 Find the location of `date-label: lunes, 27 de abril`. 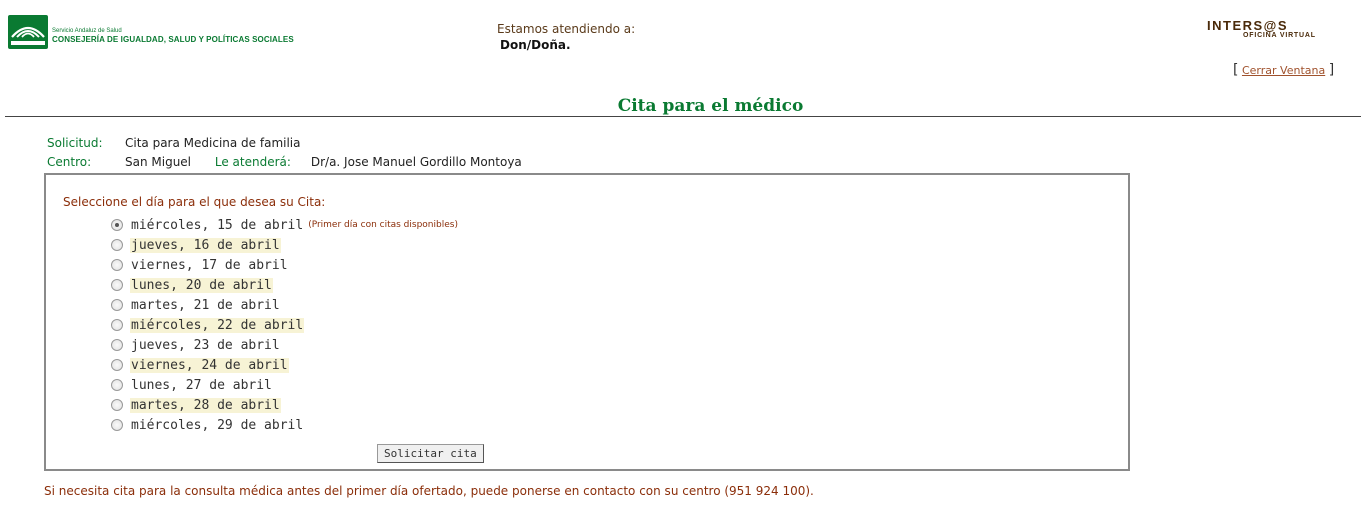

date-label: lunes, 27 de abril is located at coordinates (201, 385).